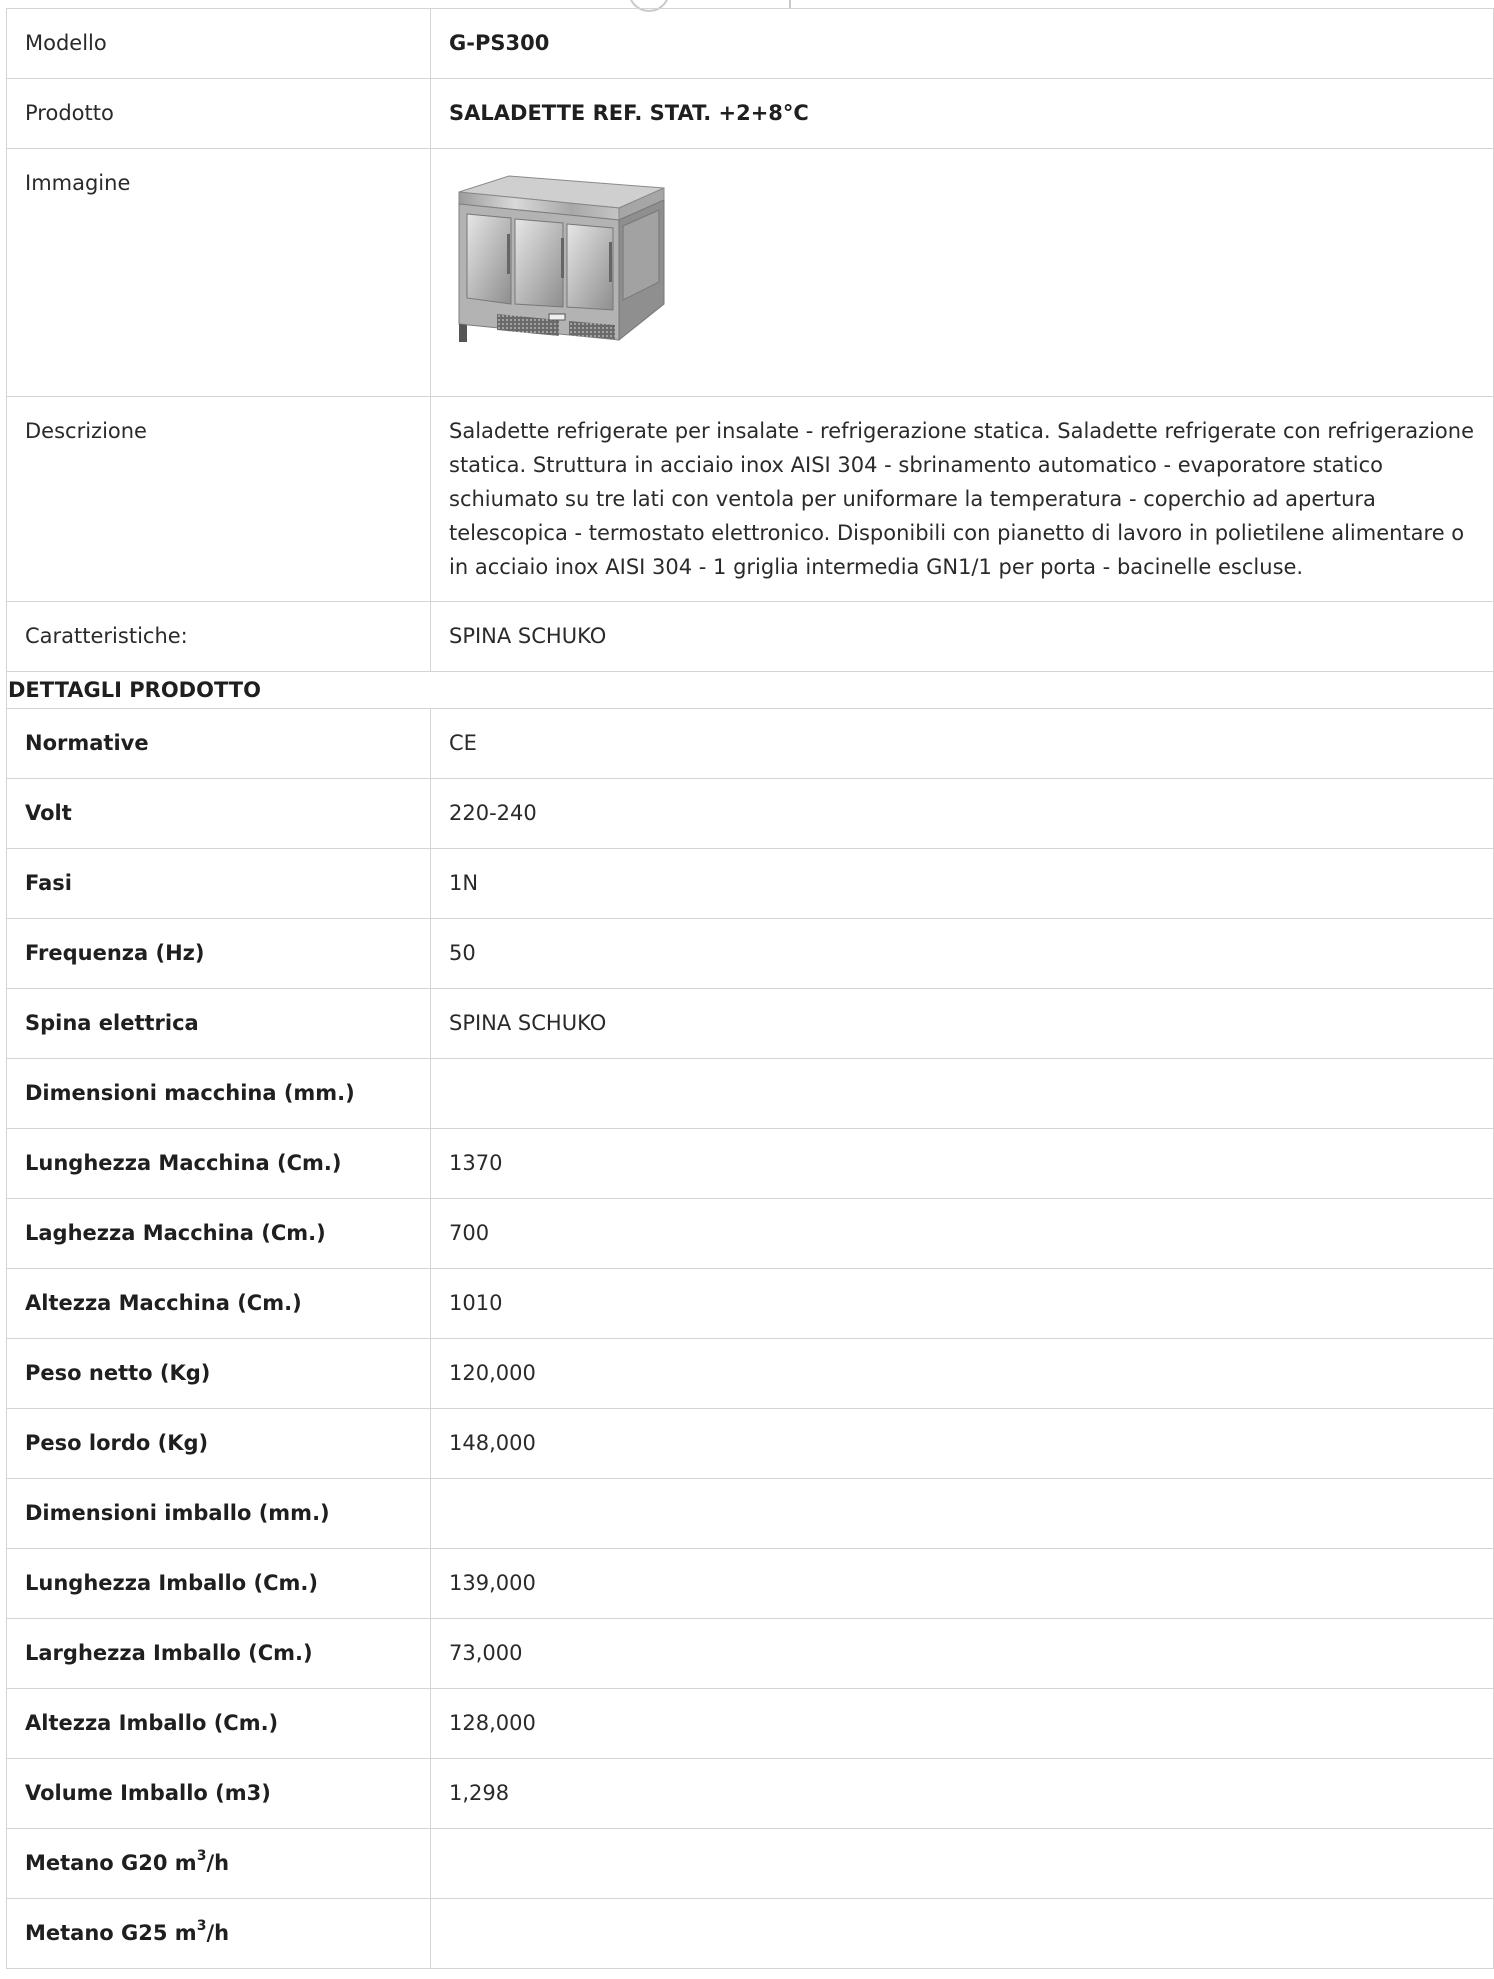 The height and width of the screenshot is (1979, 1494). I want to click on detail-label: Fasi, so click(218, 883).